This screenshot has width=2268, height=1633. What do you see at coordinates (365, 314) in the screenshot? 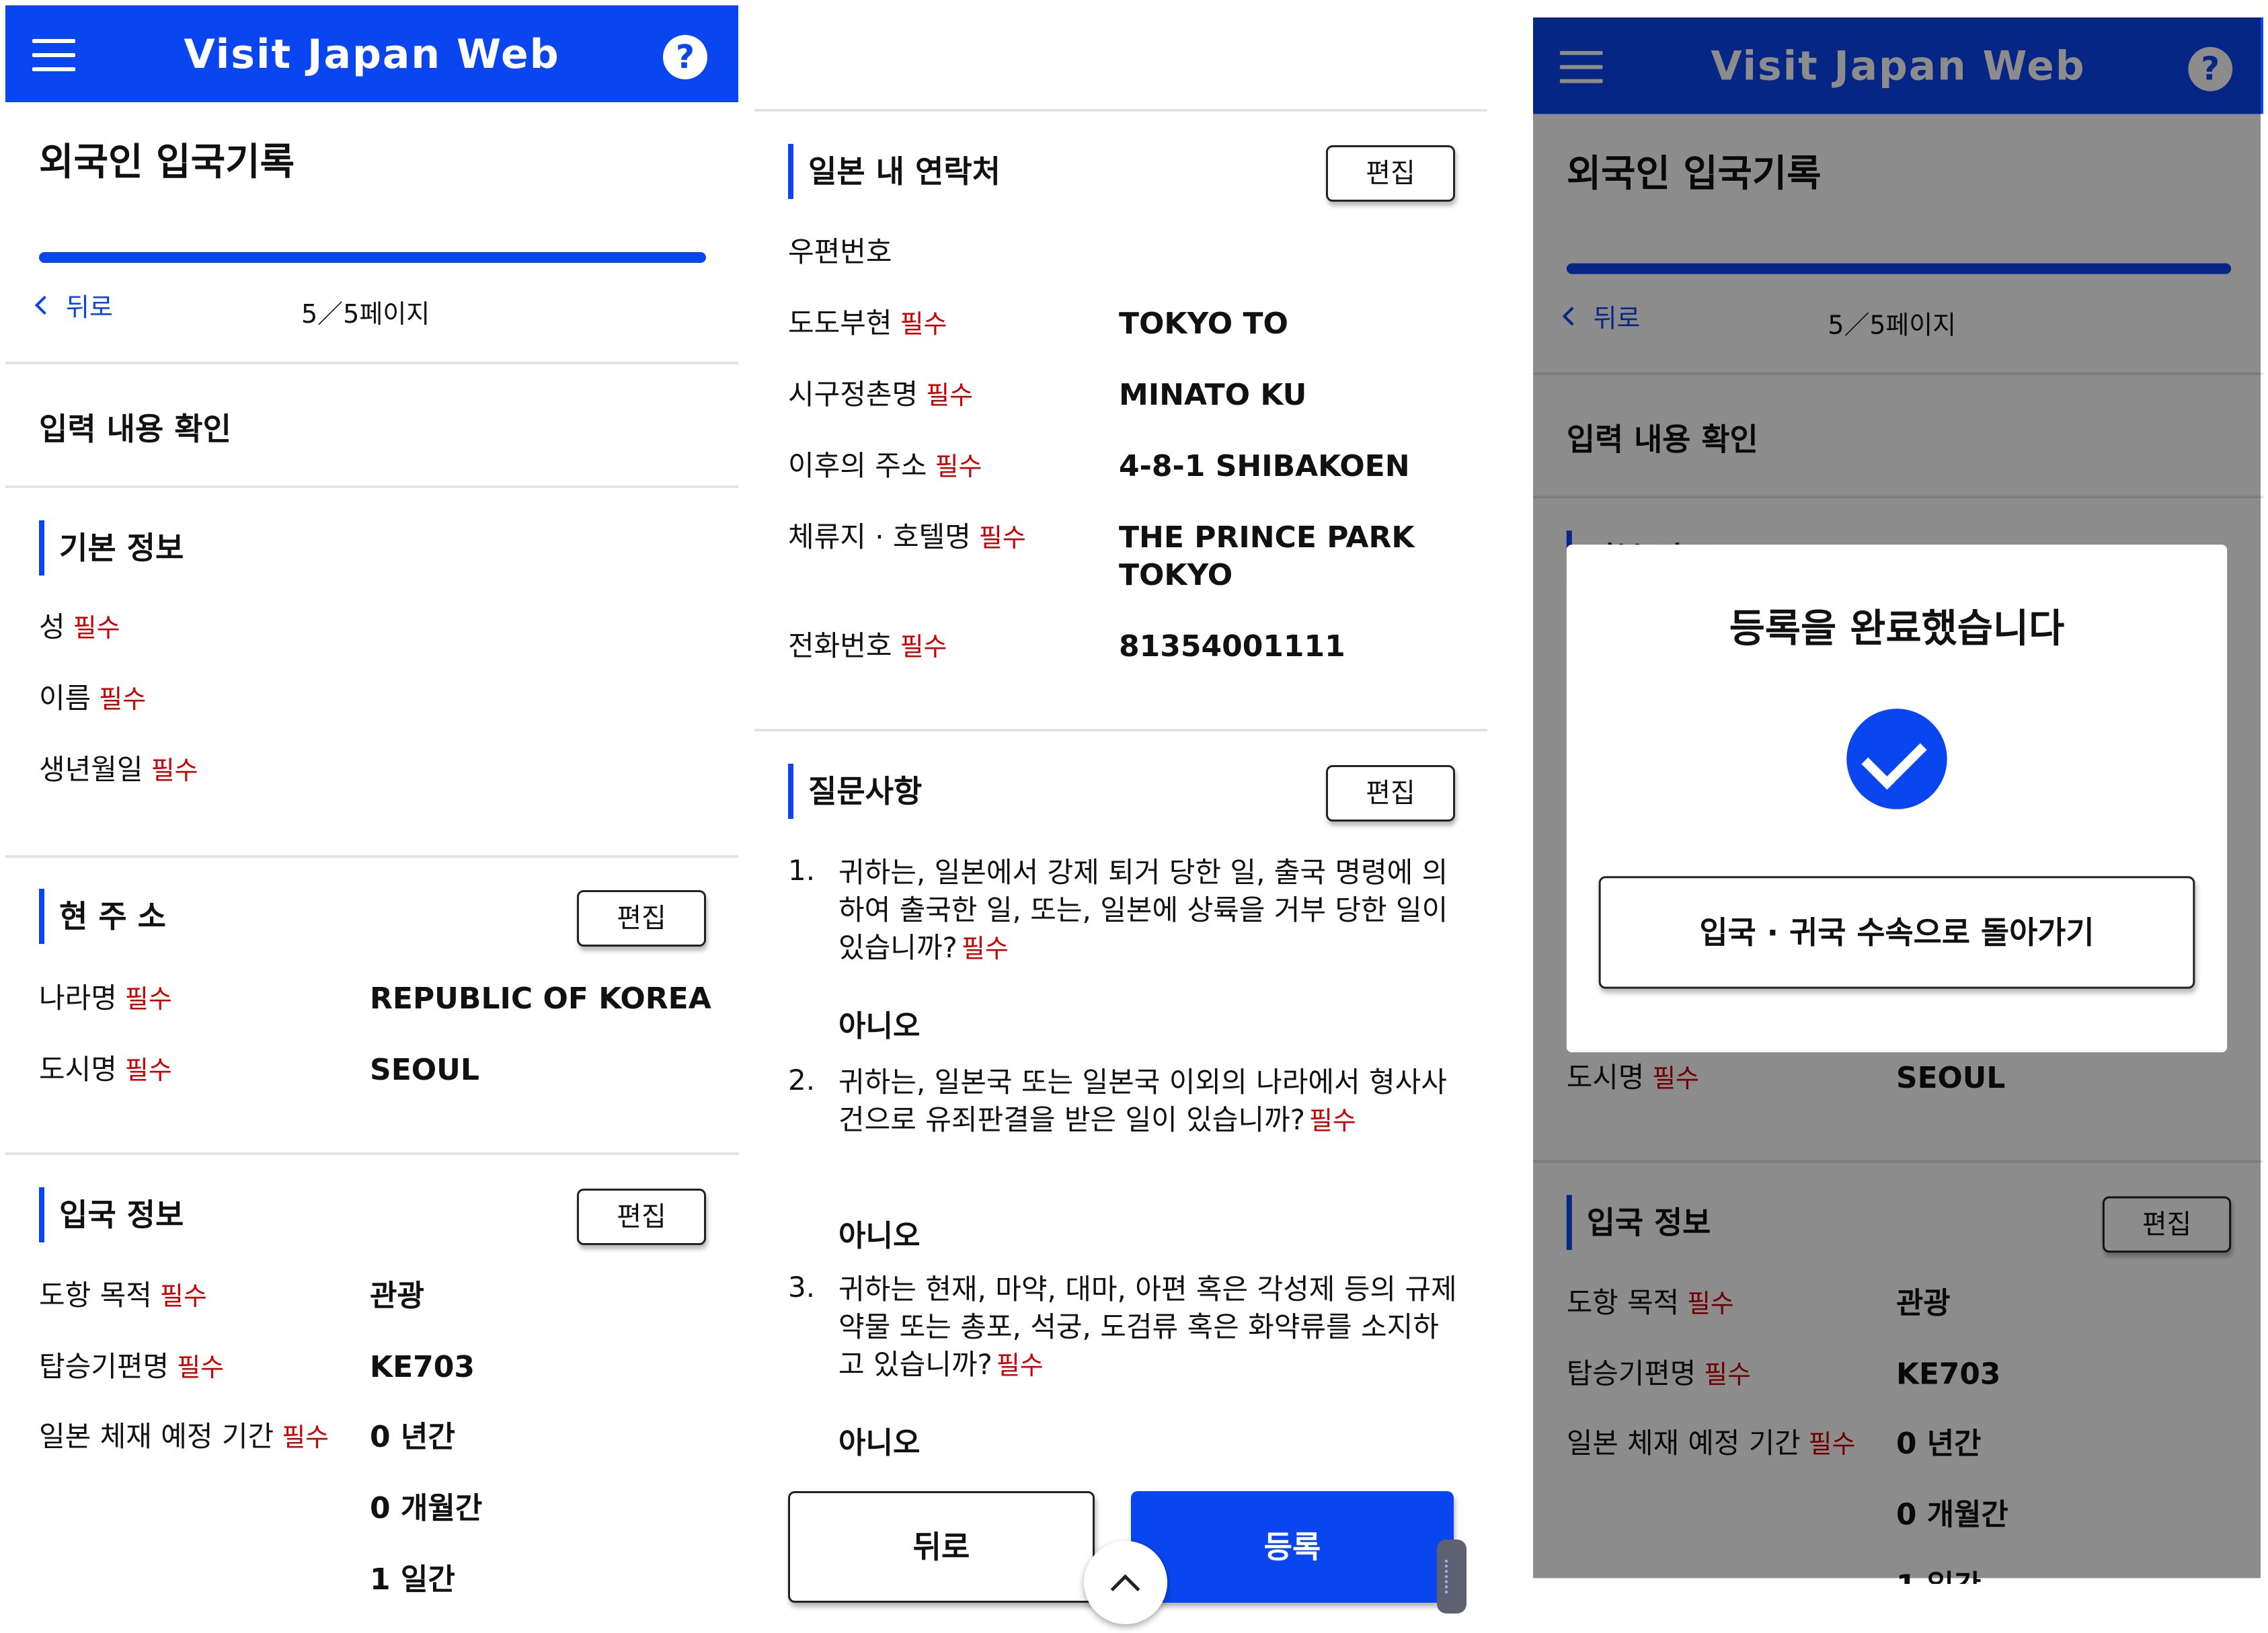
I see `page-indicator: 5／5페이지` at bounding box center [365, 314].